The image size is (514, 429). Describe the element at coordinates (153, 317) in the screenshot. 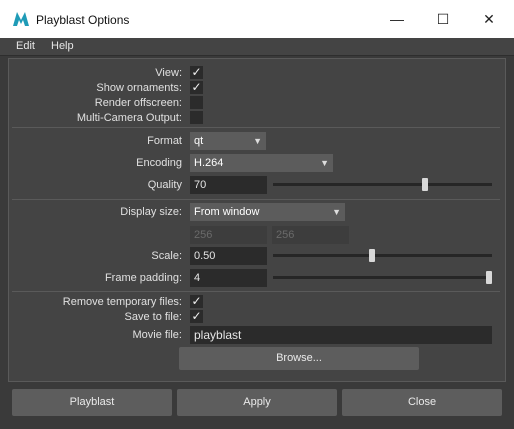

I see `save-to-file-label: Save to file:` at that location.